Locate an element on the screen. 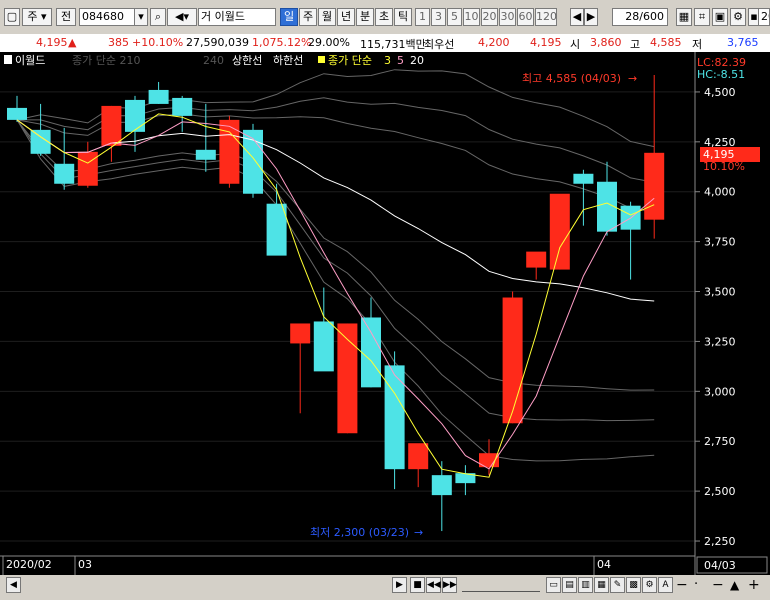 The width and height of the screenshot is (770, 600). count-button-30: 30 is located at coordinates (507, 17).